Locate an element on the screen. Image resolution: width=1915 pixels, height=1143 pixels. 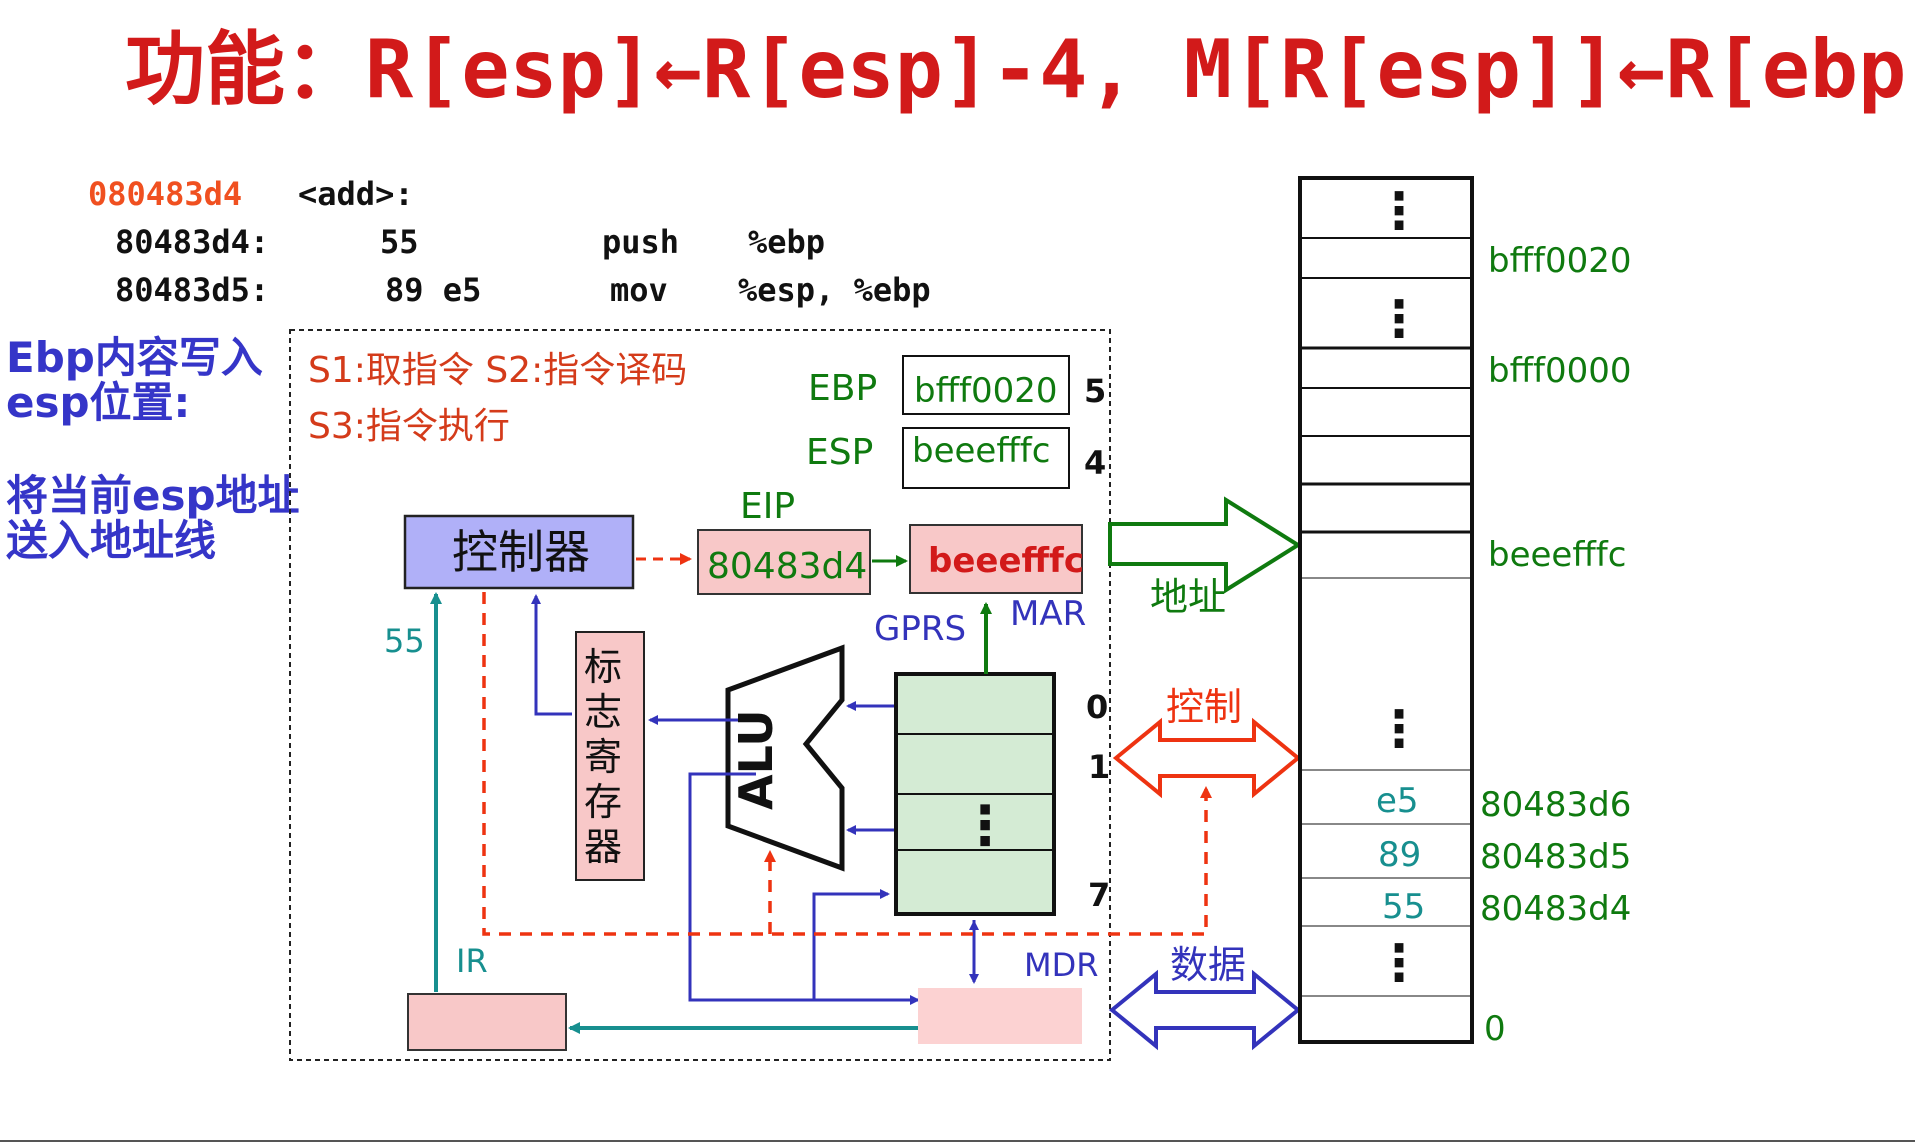
data-bus-label: 数据 is located at coordinates (1208, 965).